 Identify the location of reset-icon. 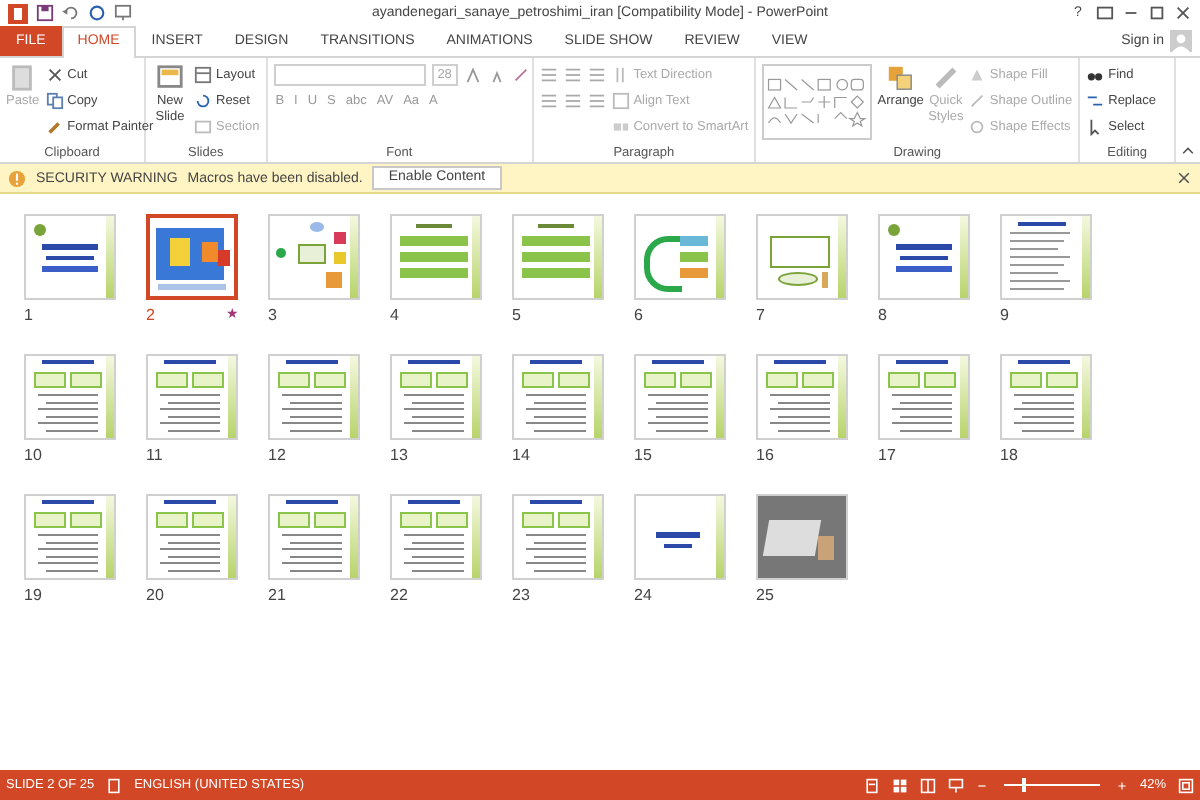
(203, 101).